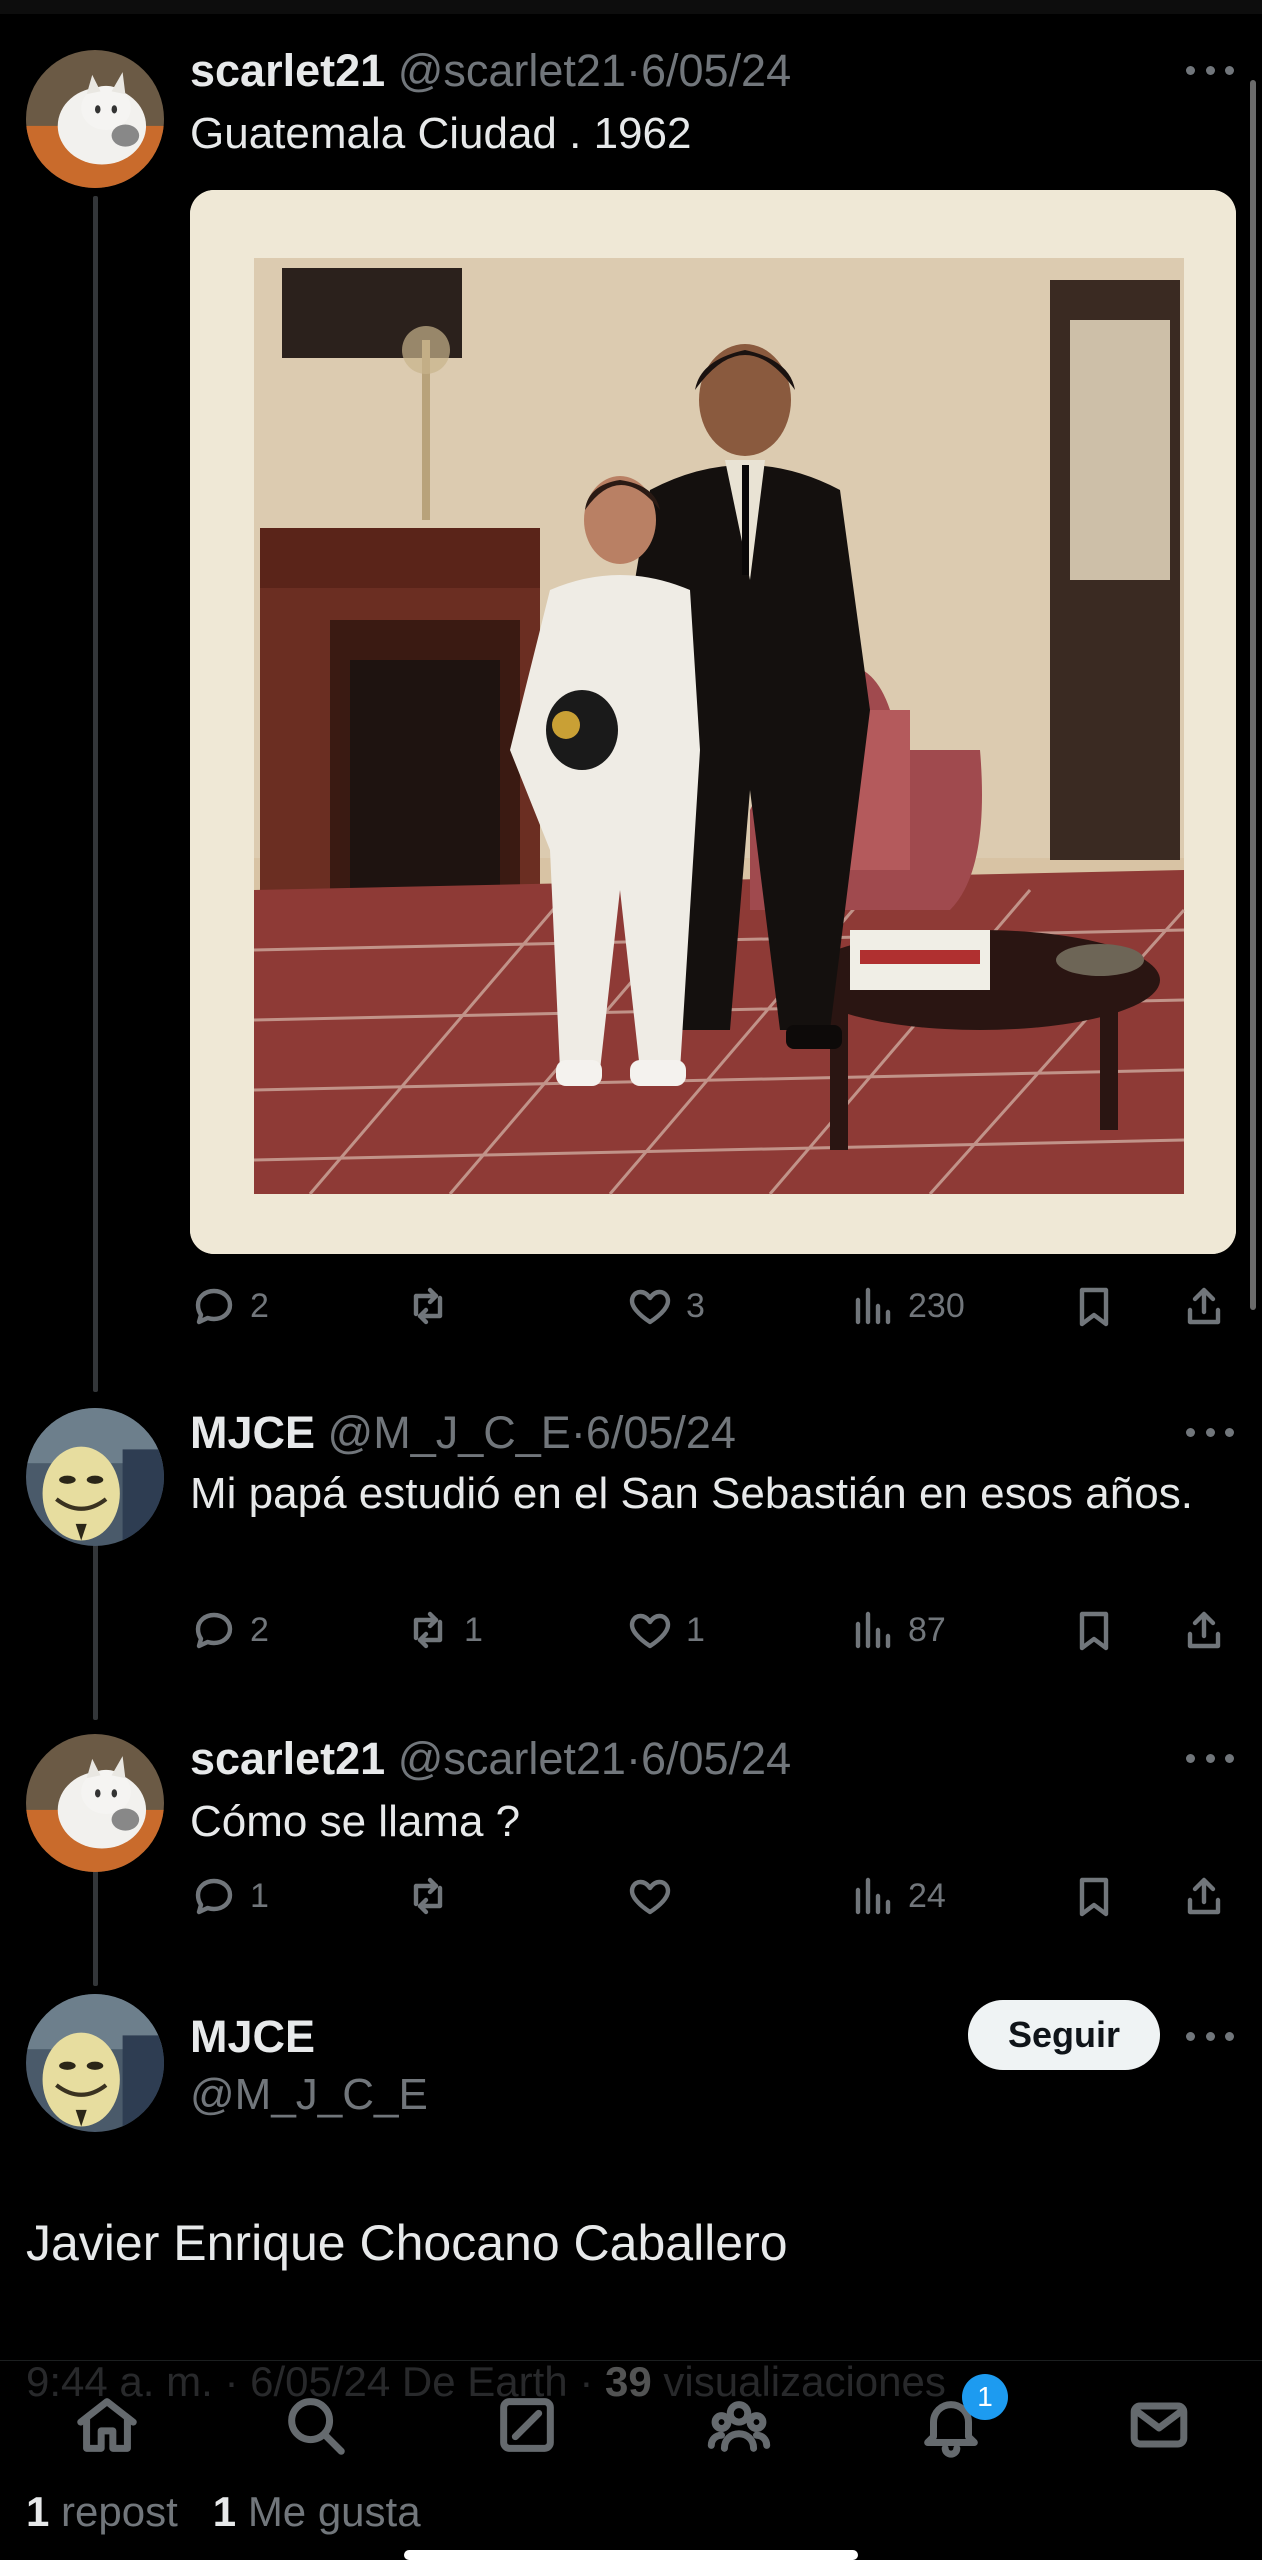 The height and width of the screenshot is (2560, 1262). I want to click on tweet-text: Cómo se llama ?, so click(355, 1821).